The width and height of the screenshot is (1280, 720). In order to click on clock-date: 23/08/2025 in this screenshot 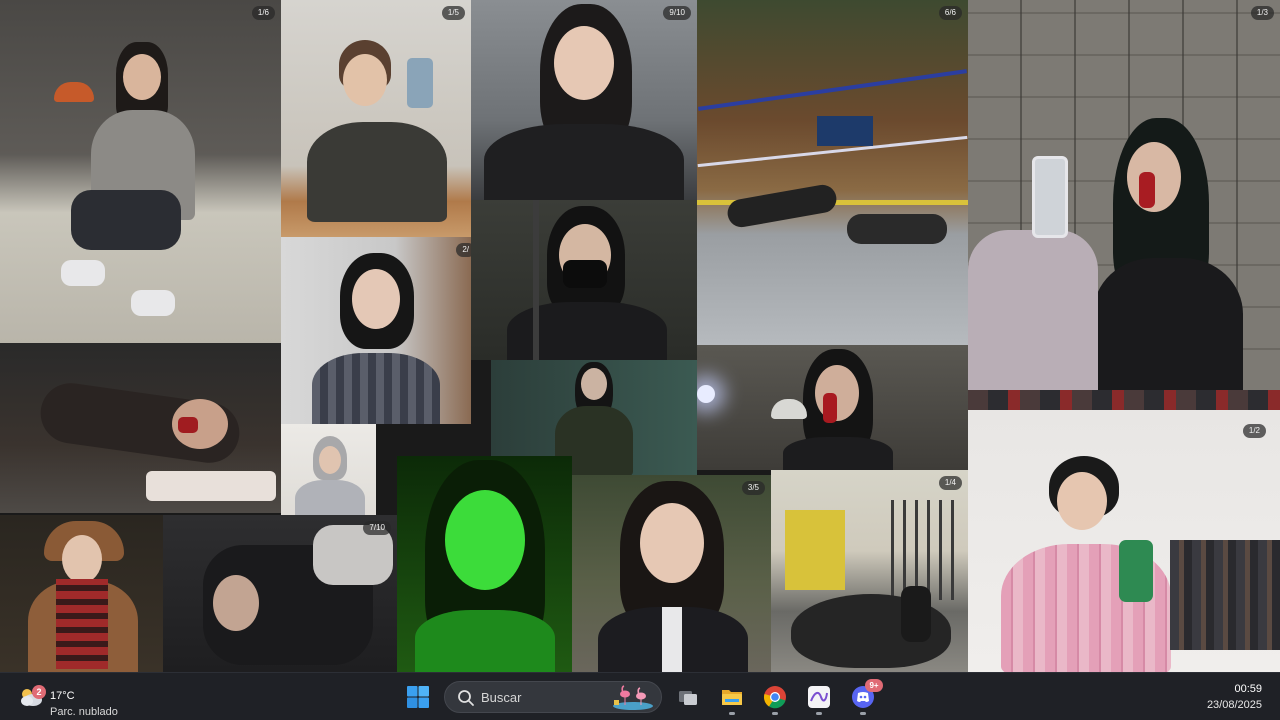, I will do `click(1234, 705)`.